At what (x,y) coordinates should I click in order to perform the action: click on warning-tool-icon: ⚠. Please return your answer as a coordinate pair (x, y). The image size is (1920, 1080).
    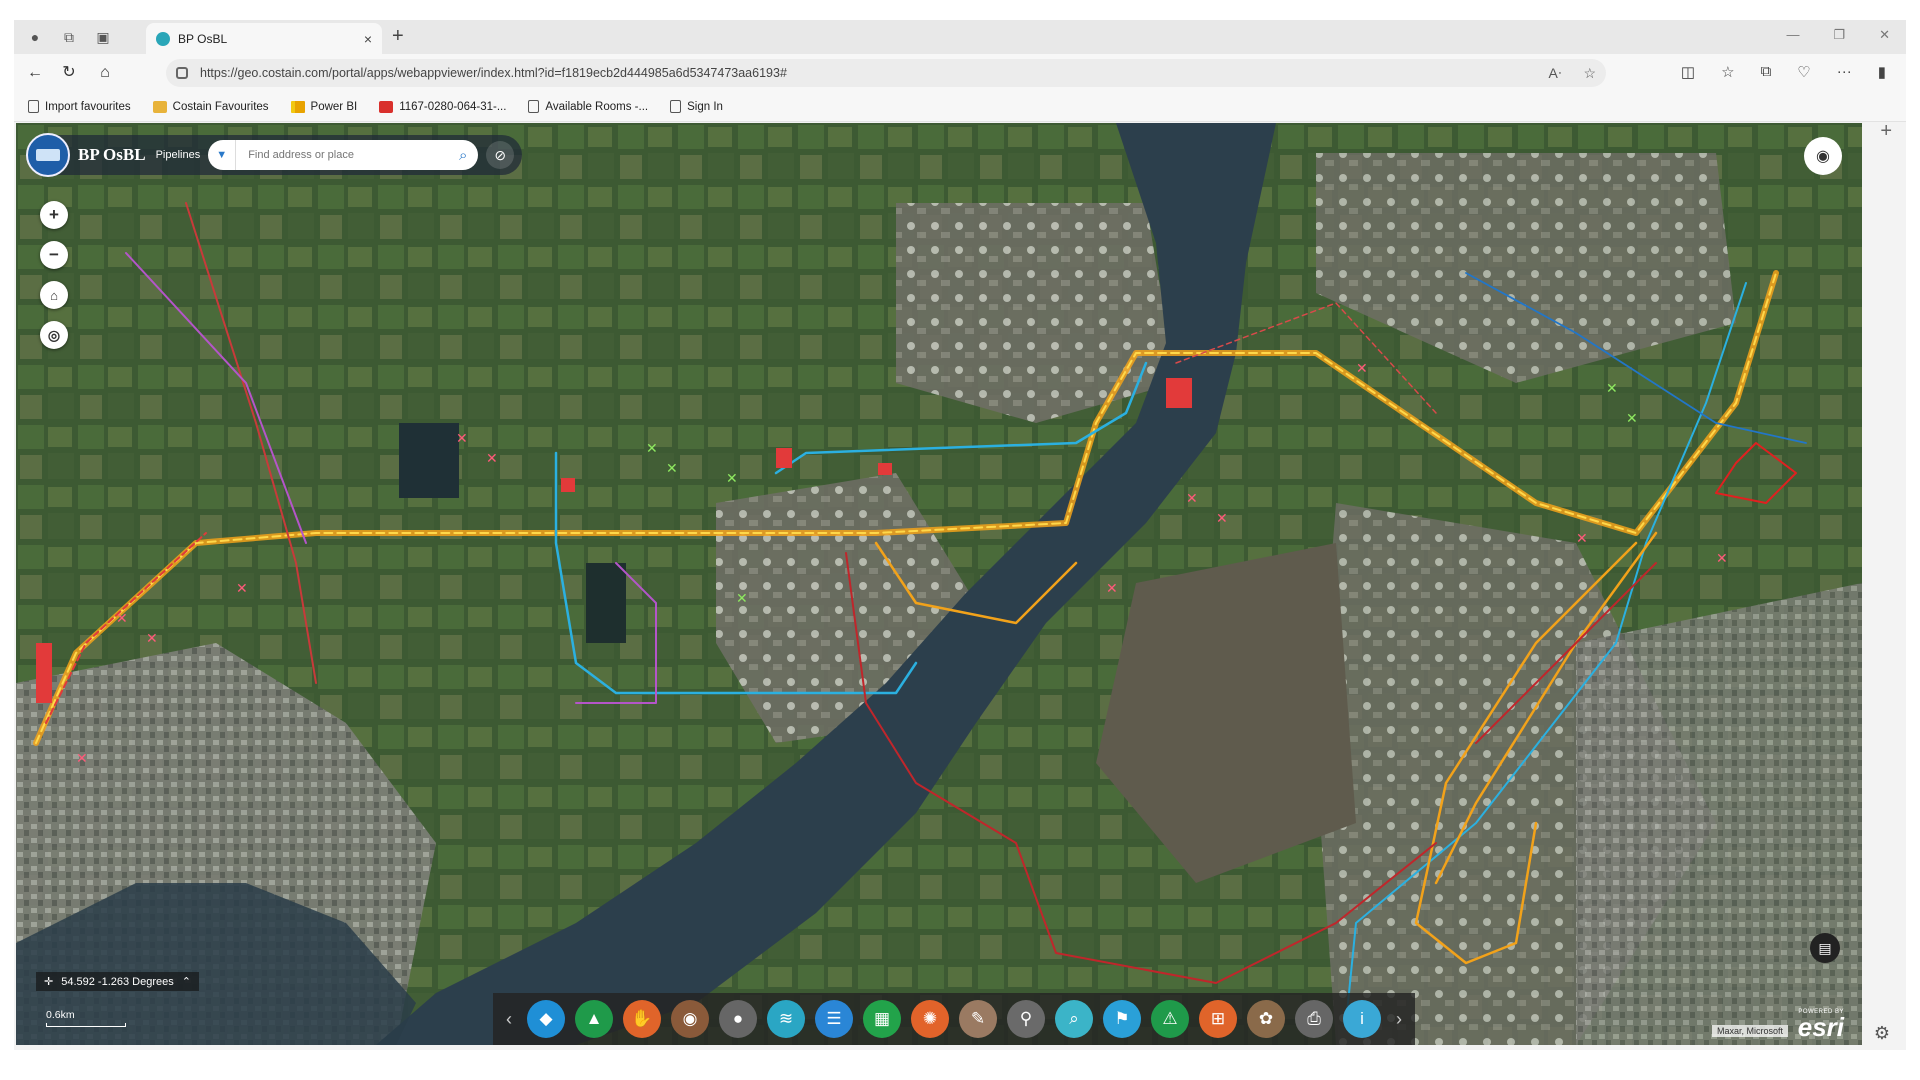
    Looking at the image, I should click on (1170, 1019).